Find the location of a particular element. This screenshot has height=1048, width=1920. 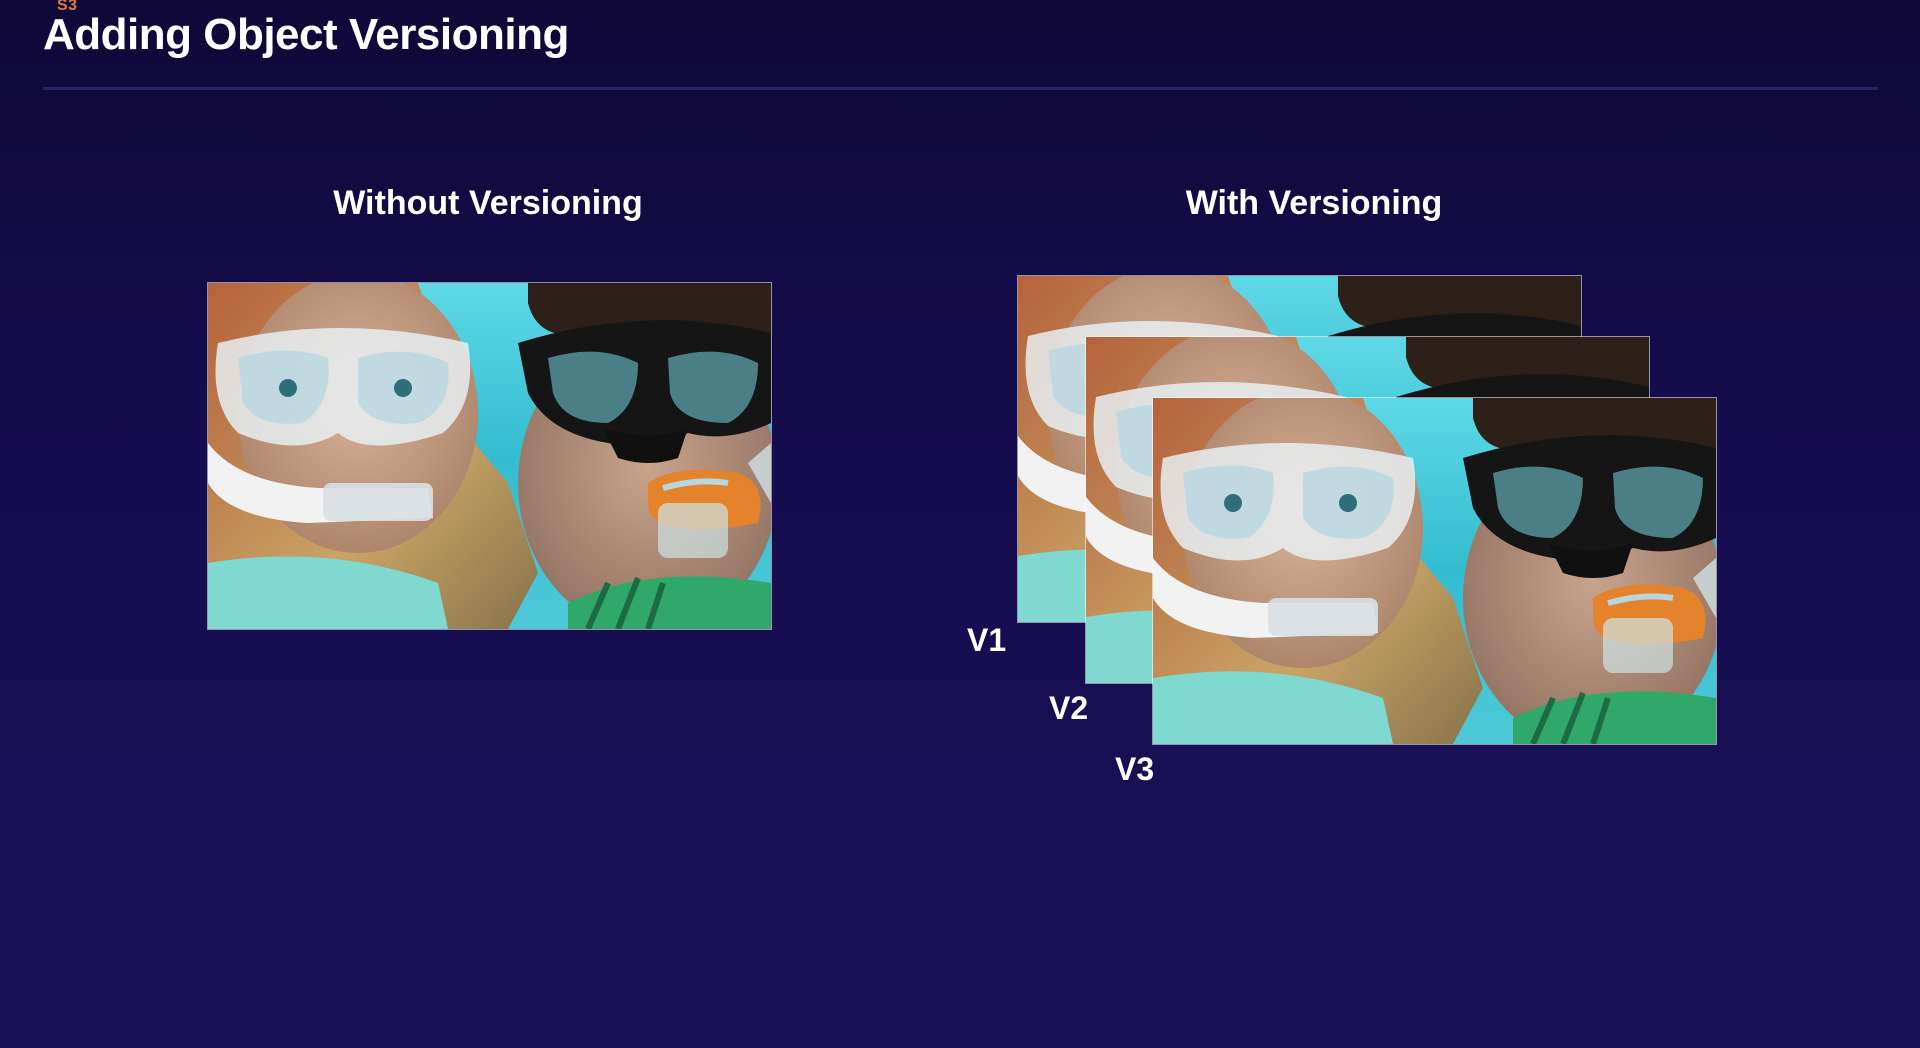

title-divider is located at coordinates (960, 88).